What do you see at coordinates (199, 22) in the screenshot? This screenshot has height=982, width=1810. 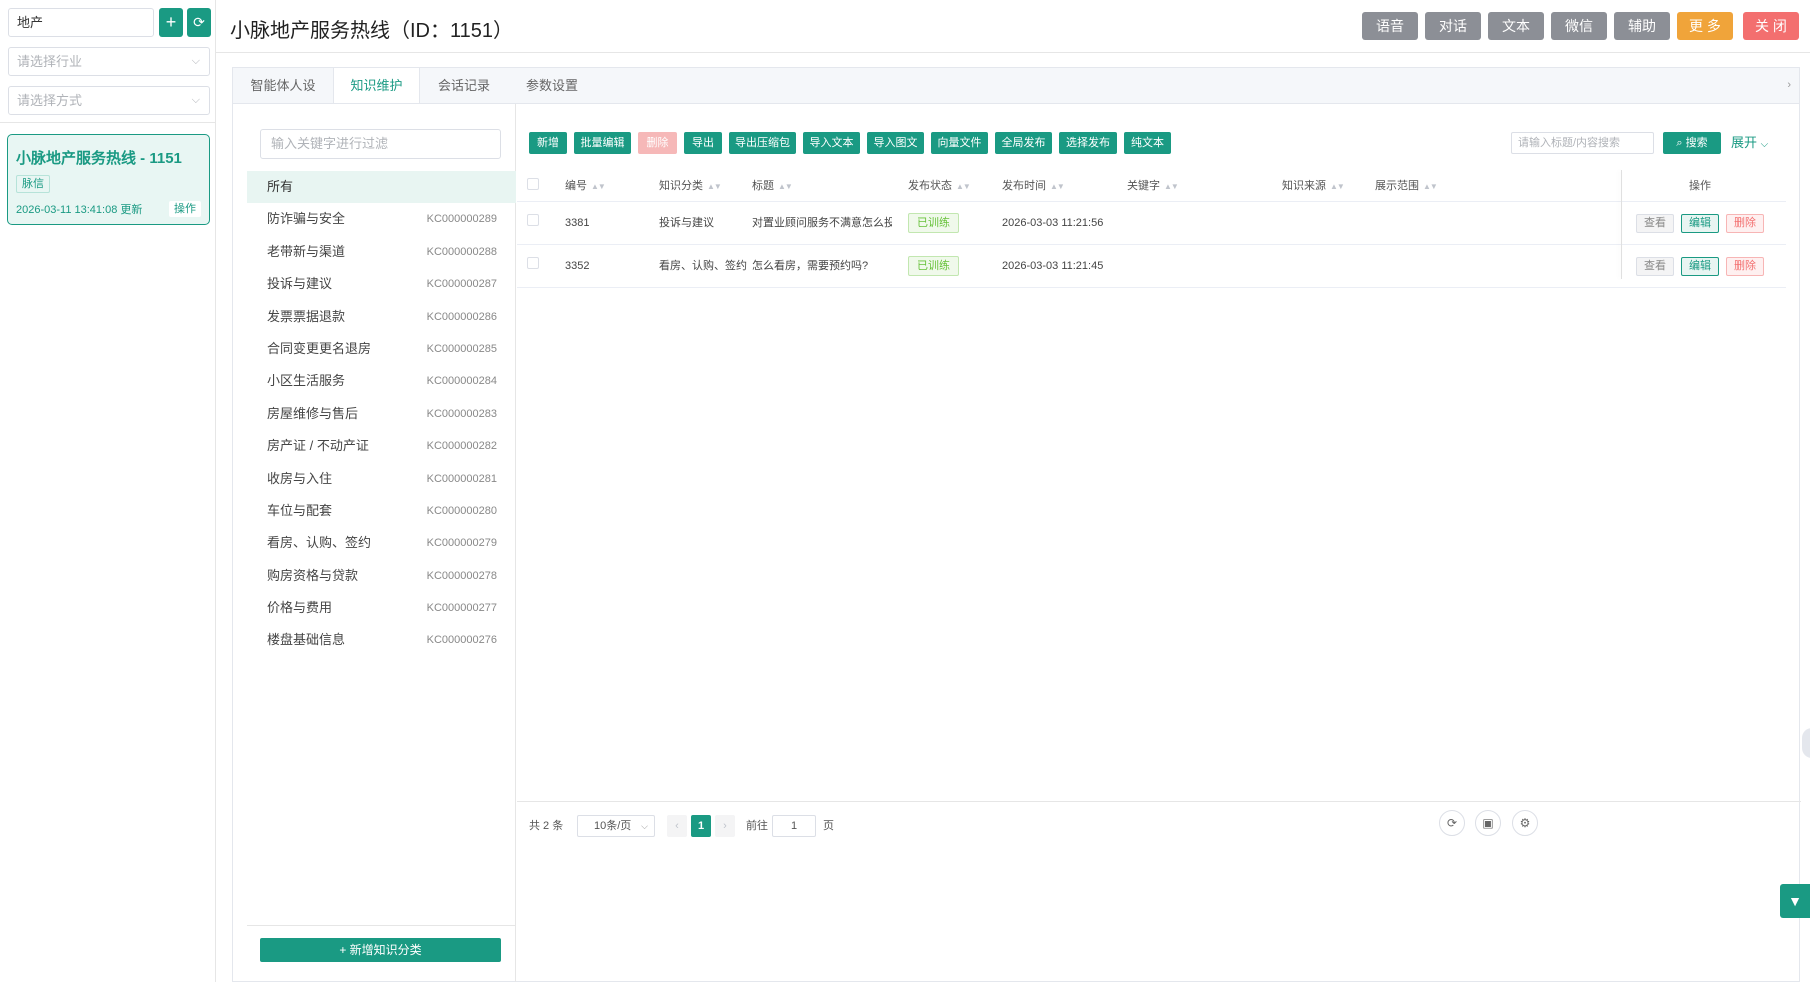 I see `refresh-agents-button: ⟳` at bounding box center [199, 22].